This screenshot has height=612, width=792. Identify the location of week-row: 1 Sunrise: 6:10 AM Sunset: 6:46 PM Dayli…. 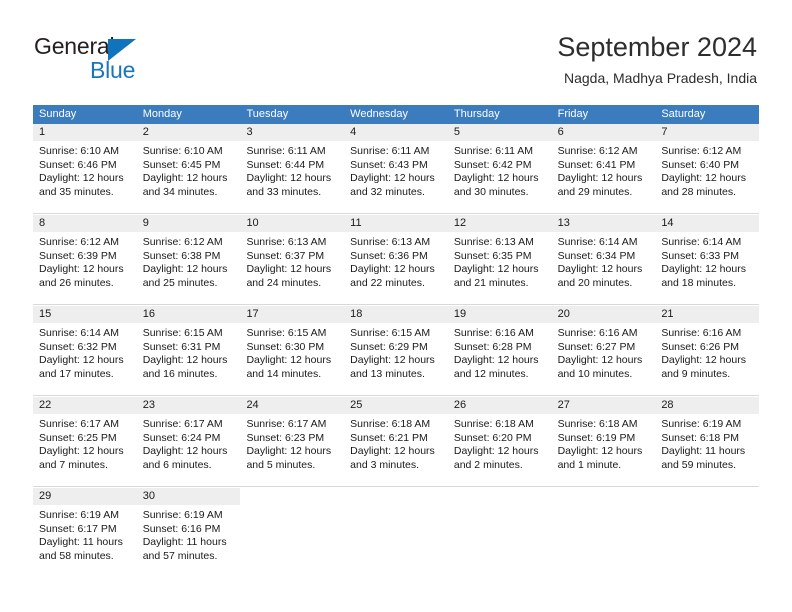
(396, 168).